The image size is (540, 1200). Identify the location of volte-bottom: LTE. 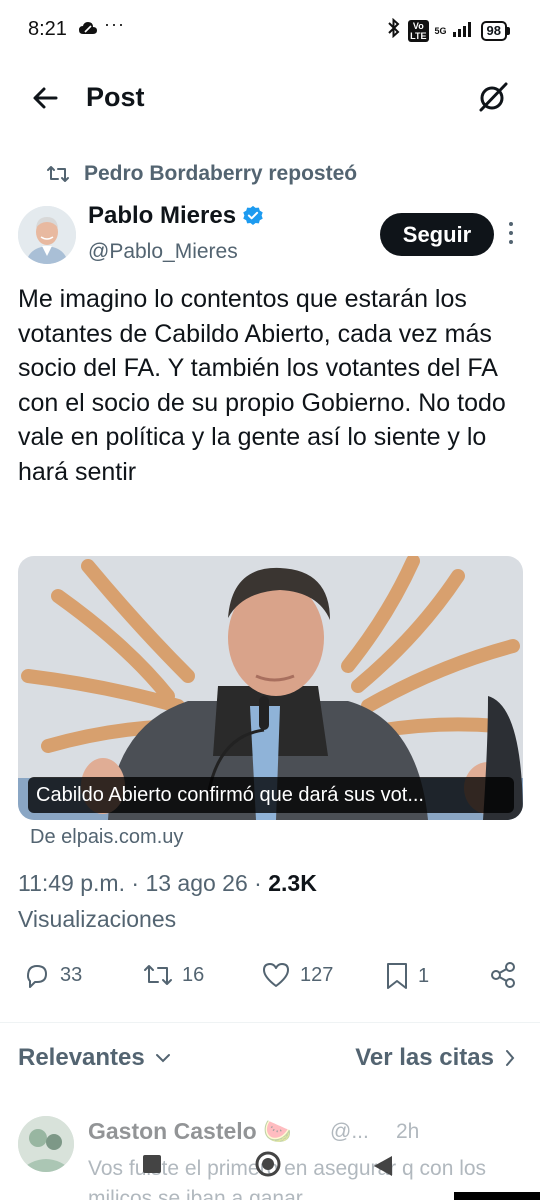
(418, 36).